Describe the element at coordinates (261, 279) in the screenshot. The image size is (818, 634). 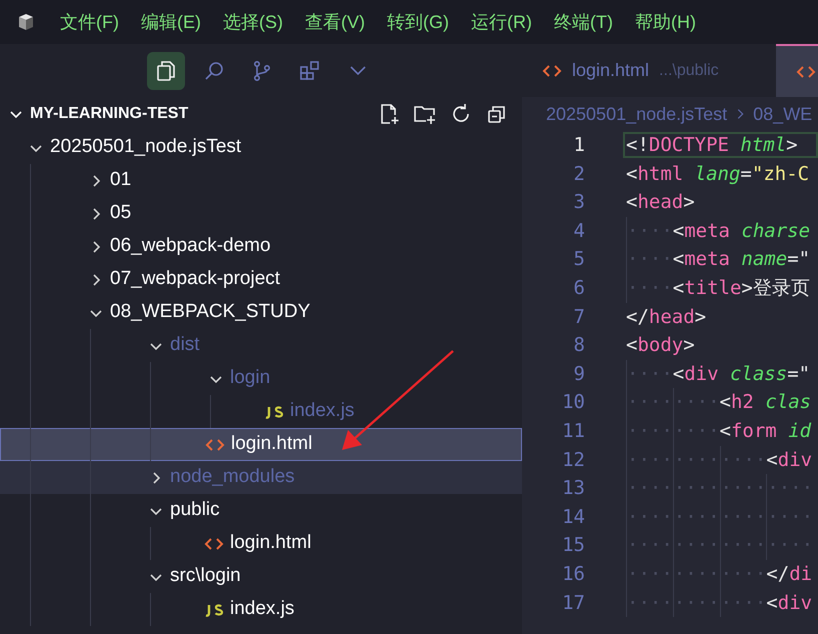
I see `folder-item: 07_webpack-project` at that location.